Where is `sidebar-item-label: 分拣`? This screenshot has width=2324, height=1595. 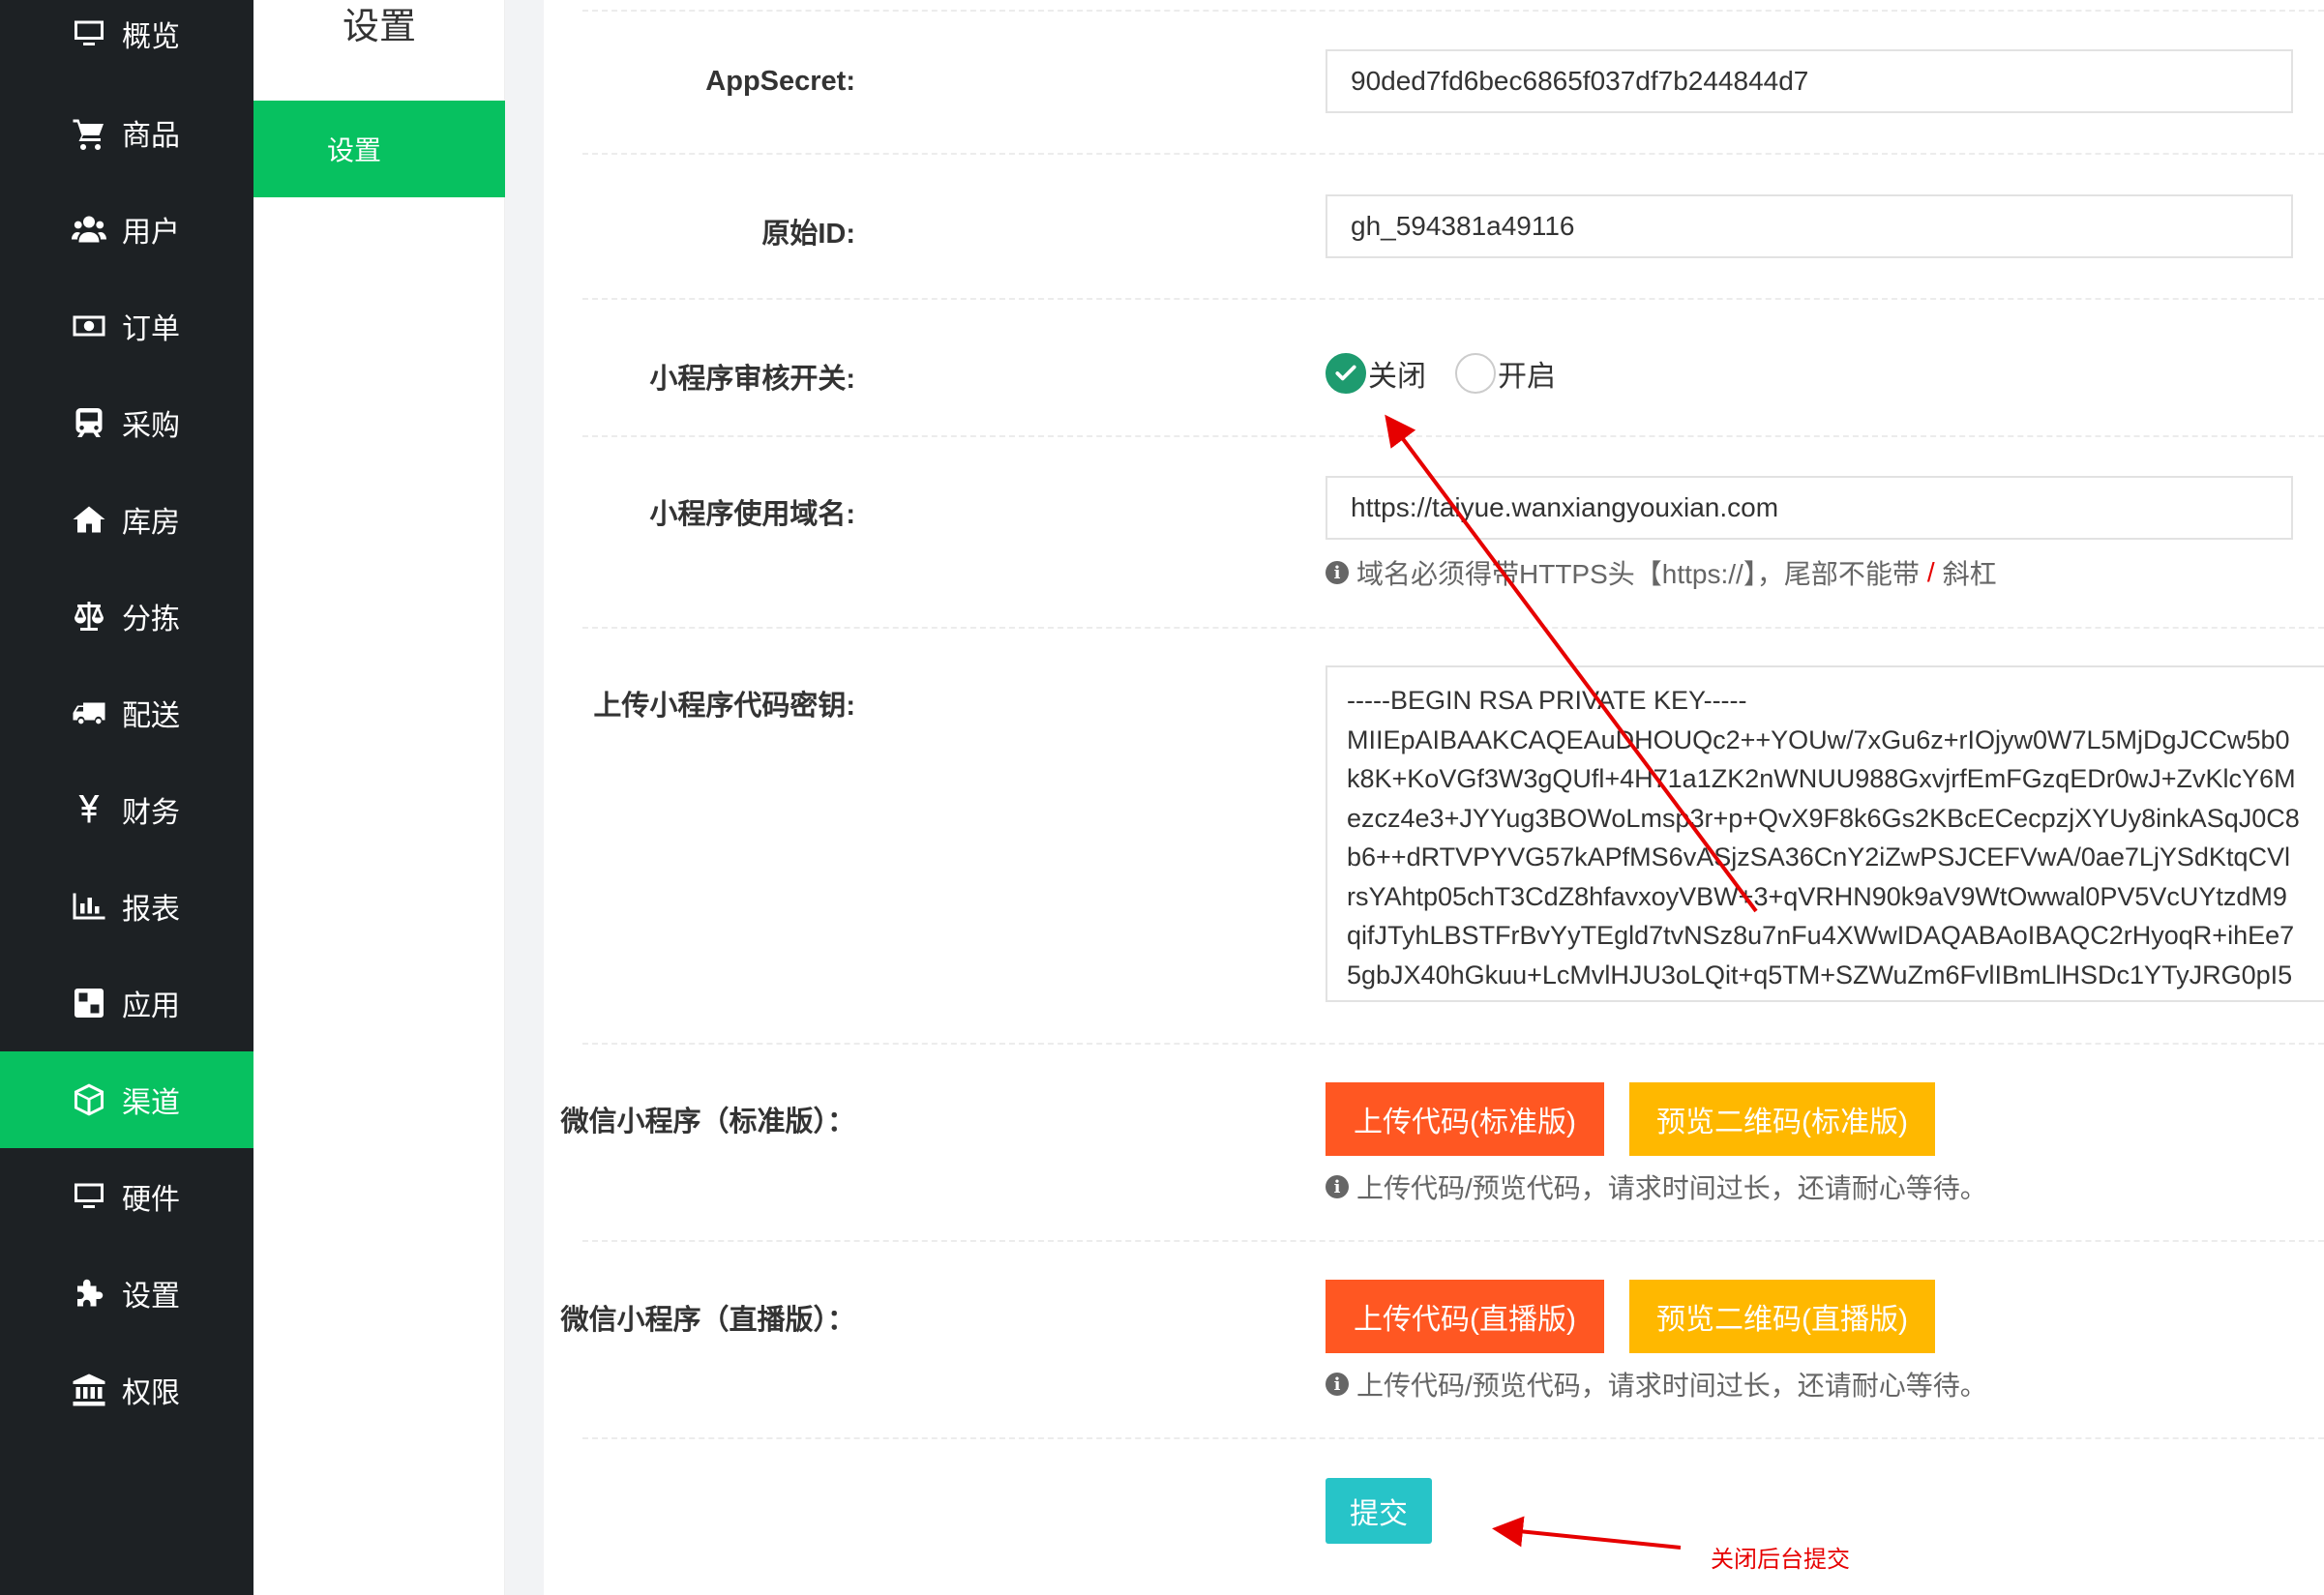 sidebar-item-label: 分拣 is located at coordinates (151, 619).